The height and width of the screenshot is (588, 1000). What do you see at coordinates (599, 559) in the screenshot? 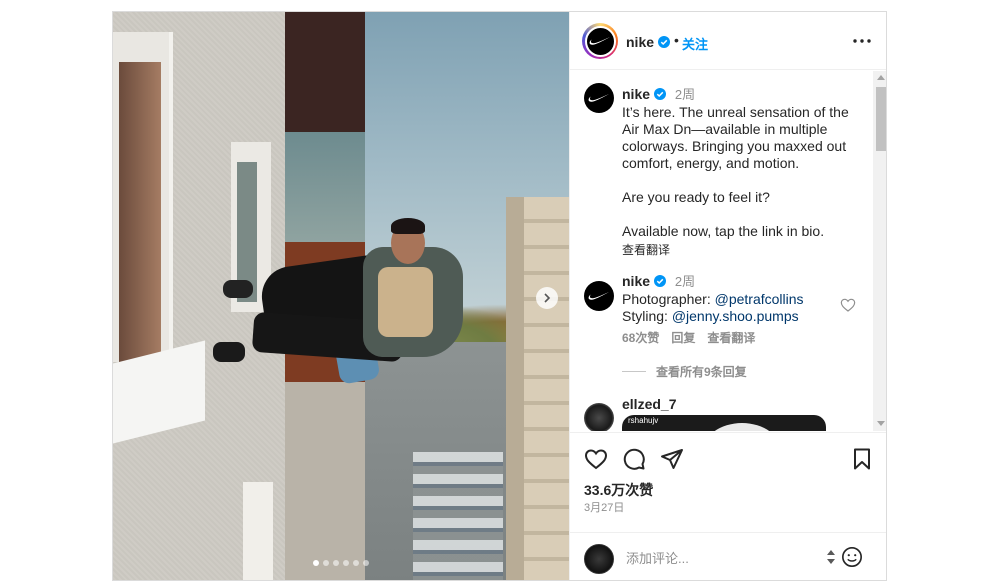
I see `current-user-avatar` at bounding box center [599, 559].